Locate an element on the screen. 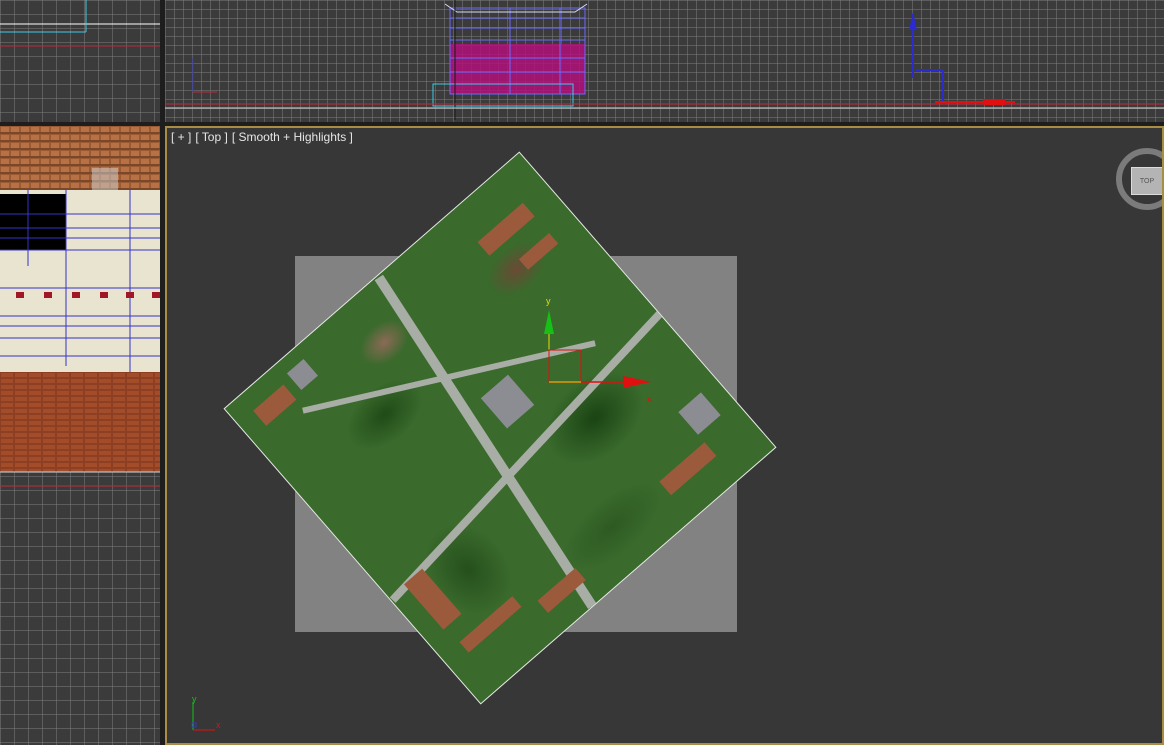 The height and width of the screenshot is (745, 1164). viewport-menu-plus: [ + ] is located at coordinates (181, 137).